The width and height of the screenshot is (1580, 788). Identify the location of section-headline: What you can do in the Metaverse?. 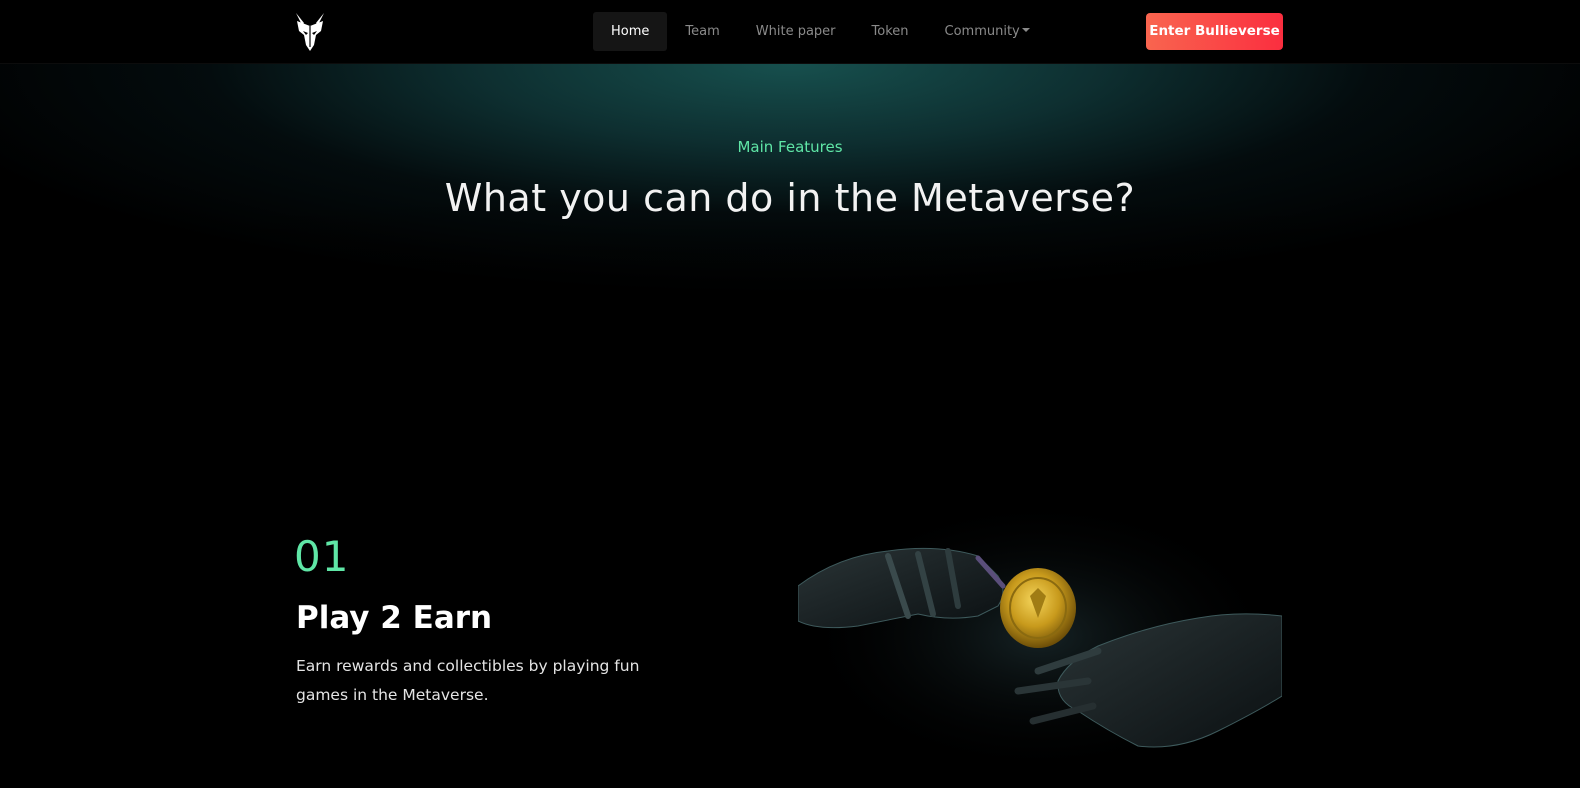
(790, 198).